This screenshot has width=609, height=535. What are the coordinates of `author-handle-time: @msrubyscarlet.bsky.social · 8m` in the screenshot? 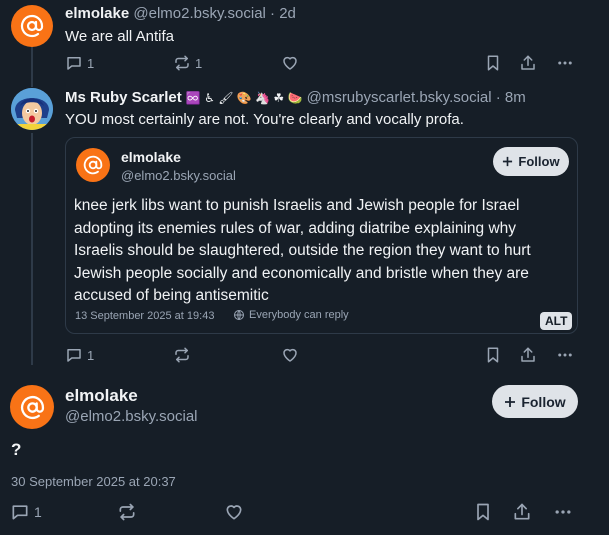 It's located at (416, 97).